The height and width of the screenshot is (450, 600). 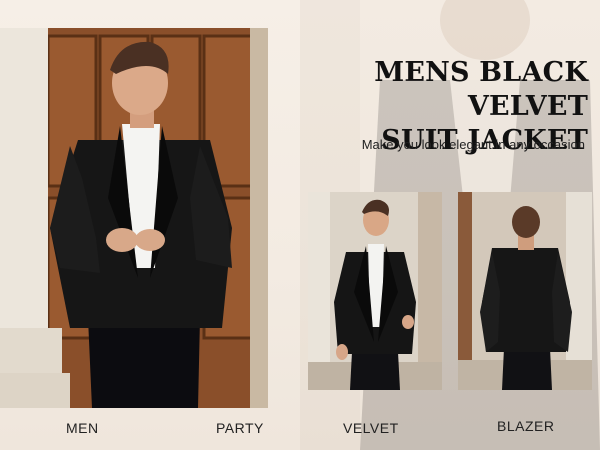 What do you see at coordinates (473, 144) in the screenshot?
I see `subtitle: Make you look elegant in any occasion` at bounding box center [473, 144].